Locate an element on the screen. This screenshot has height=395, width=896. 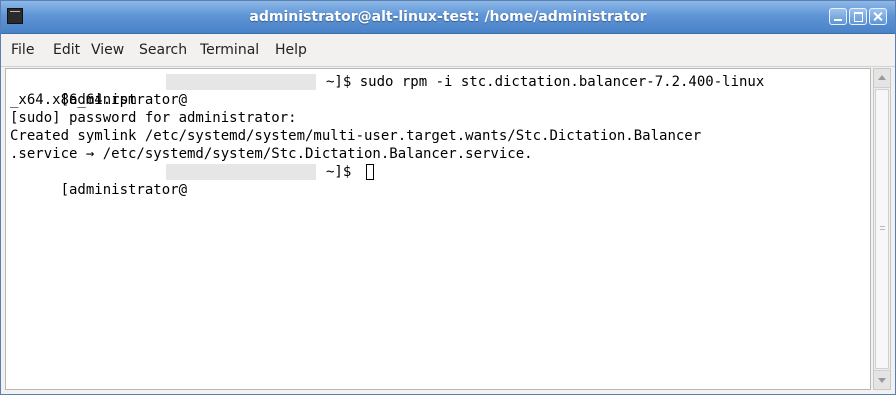
menu-terminal: Terminal is located at coordinates (229, 50).